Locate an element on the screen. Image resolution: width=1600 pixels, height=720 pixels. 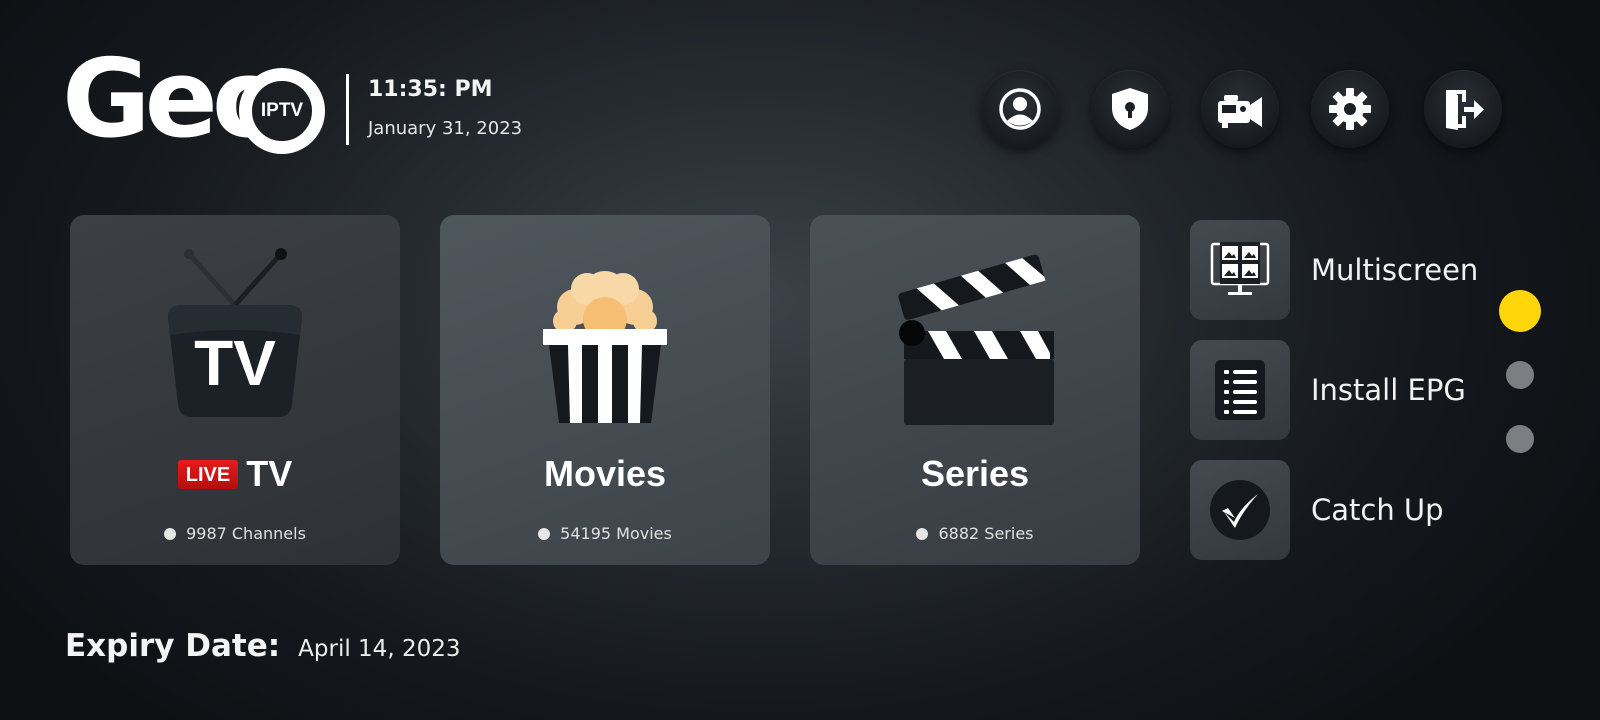
expiry-value: April 14, 2023 is located at coordinates (379, 649).